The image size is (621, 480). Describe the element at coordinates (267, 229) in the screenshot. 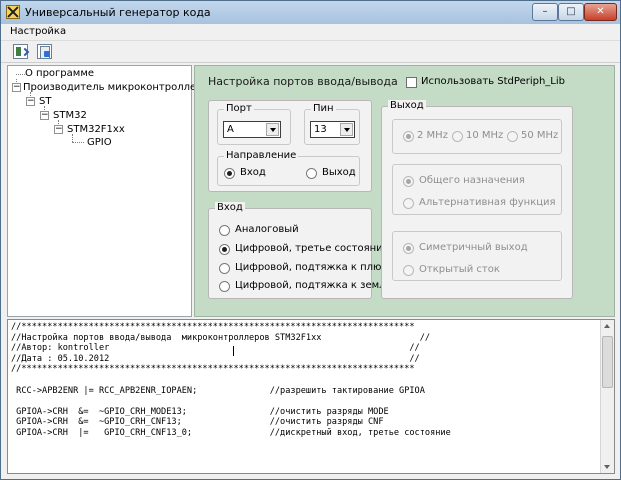

I see `input-analog-label: Аналоговый` at that location.